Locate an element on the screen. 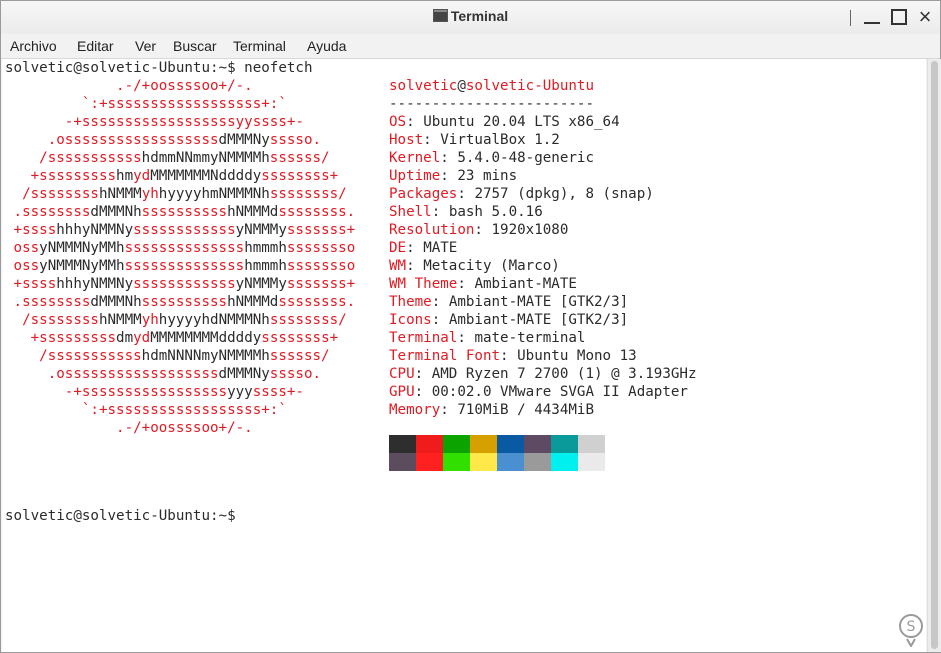 This screenshot has width=941, height=653. info-key: CPU is located at coordinates (402, 374).